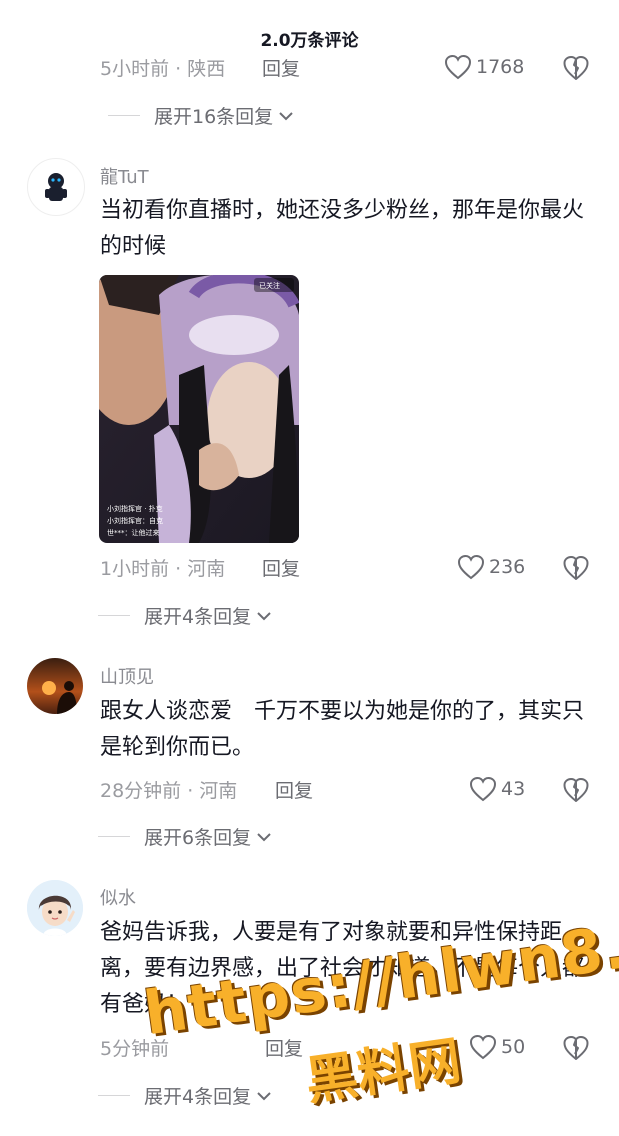 The image size is (619, 1136). Describe the element at coordinates (135, 508) in the screenshot. I see `image-chat-1: 小刘指挥官 · 扑克` at that location.